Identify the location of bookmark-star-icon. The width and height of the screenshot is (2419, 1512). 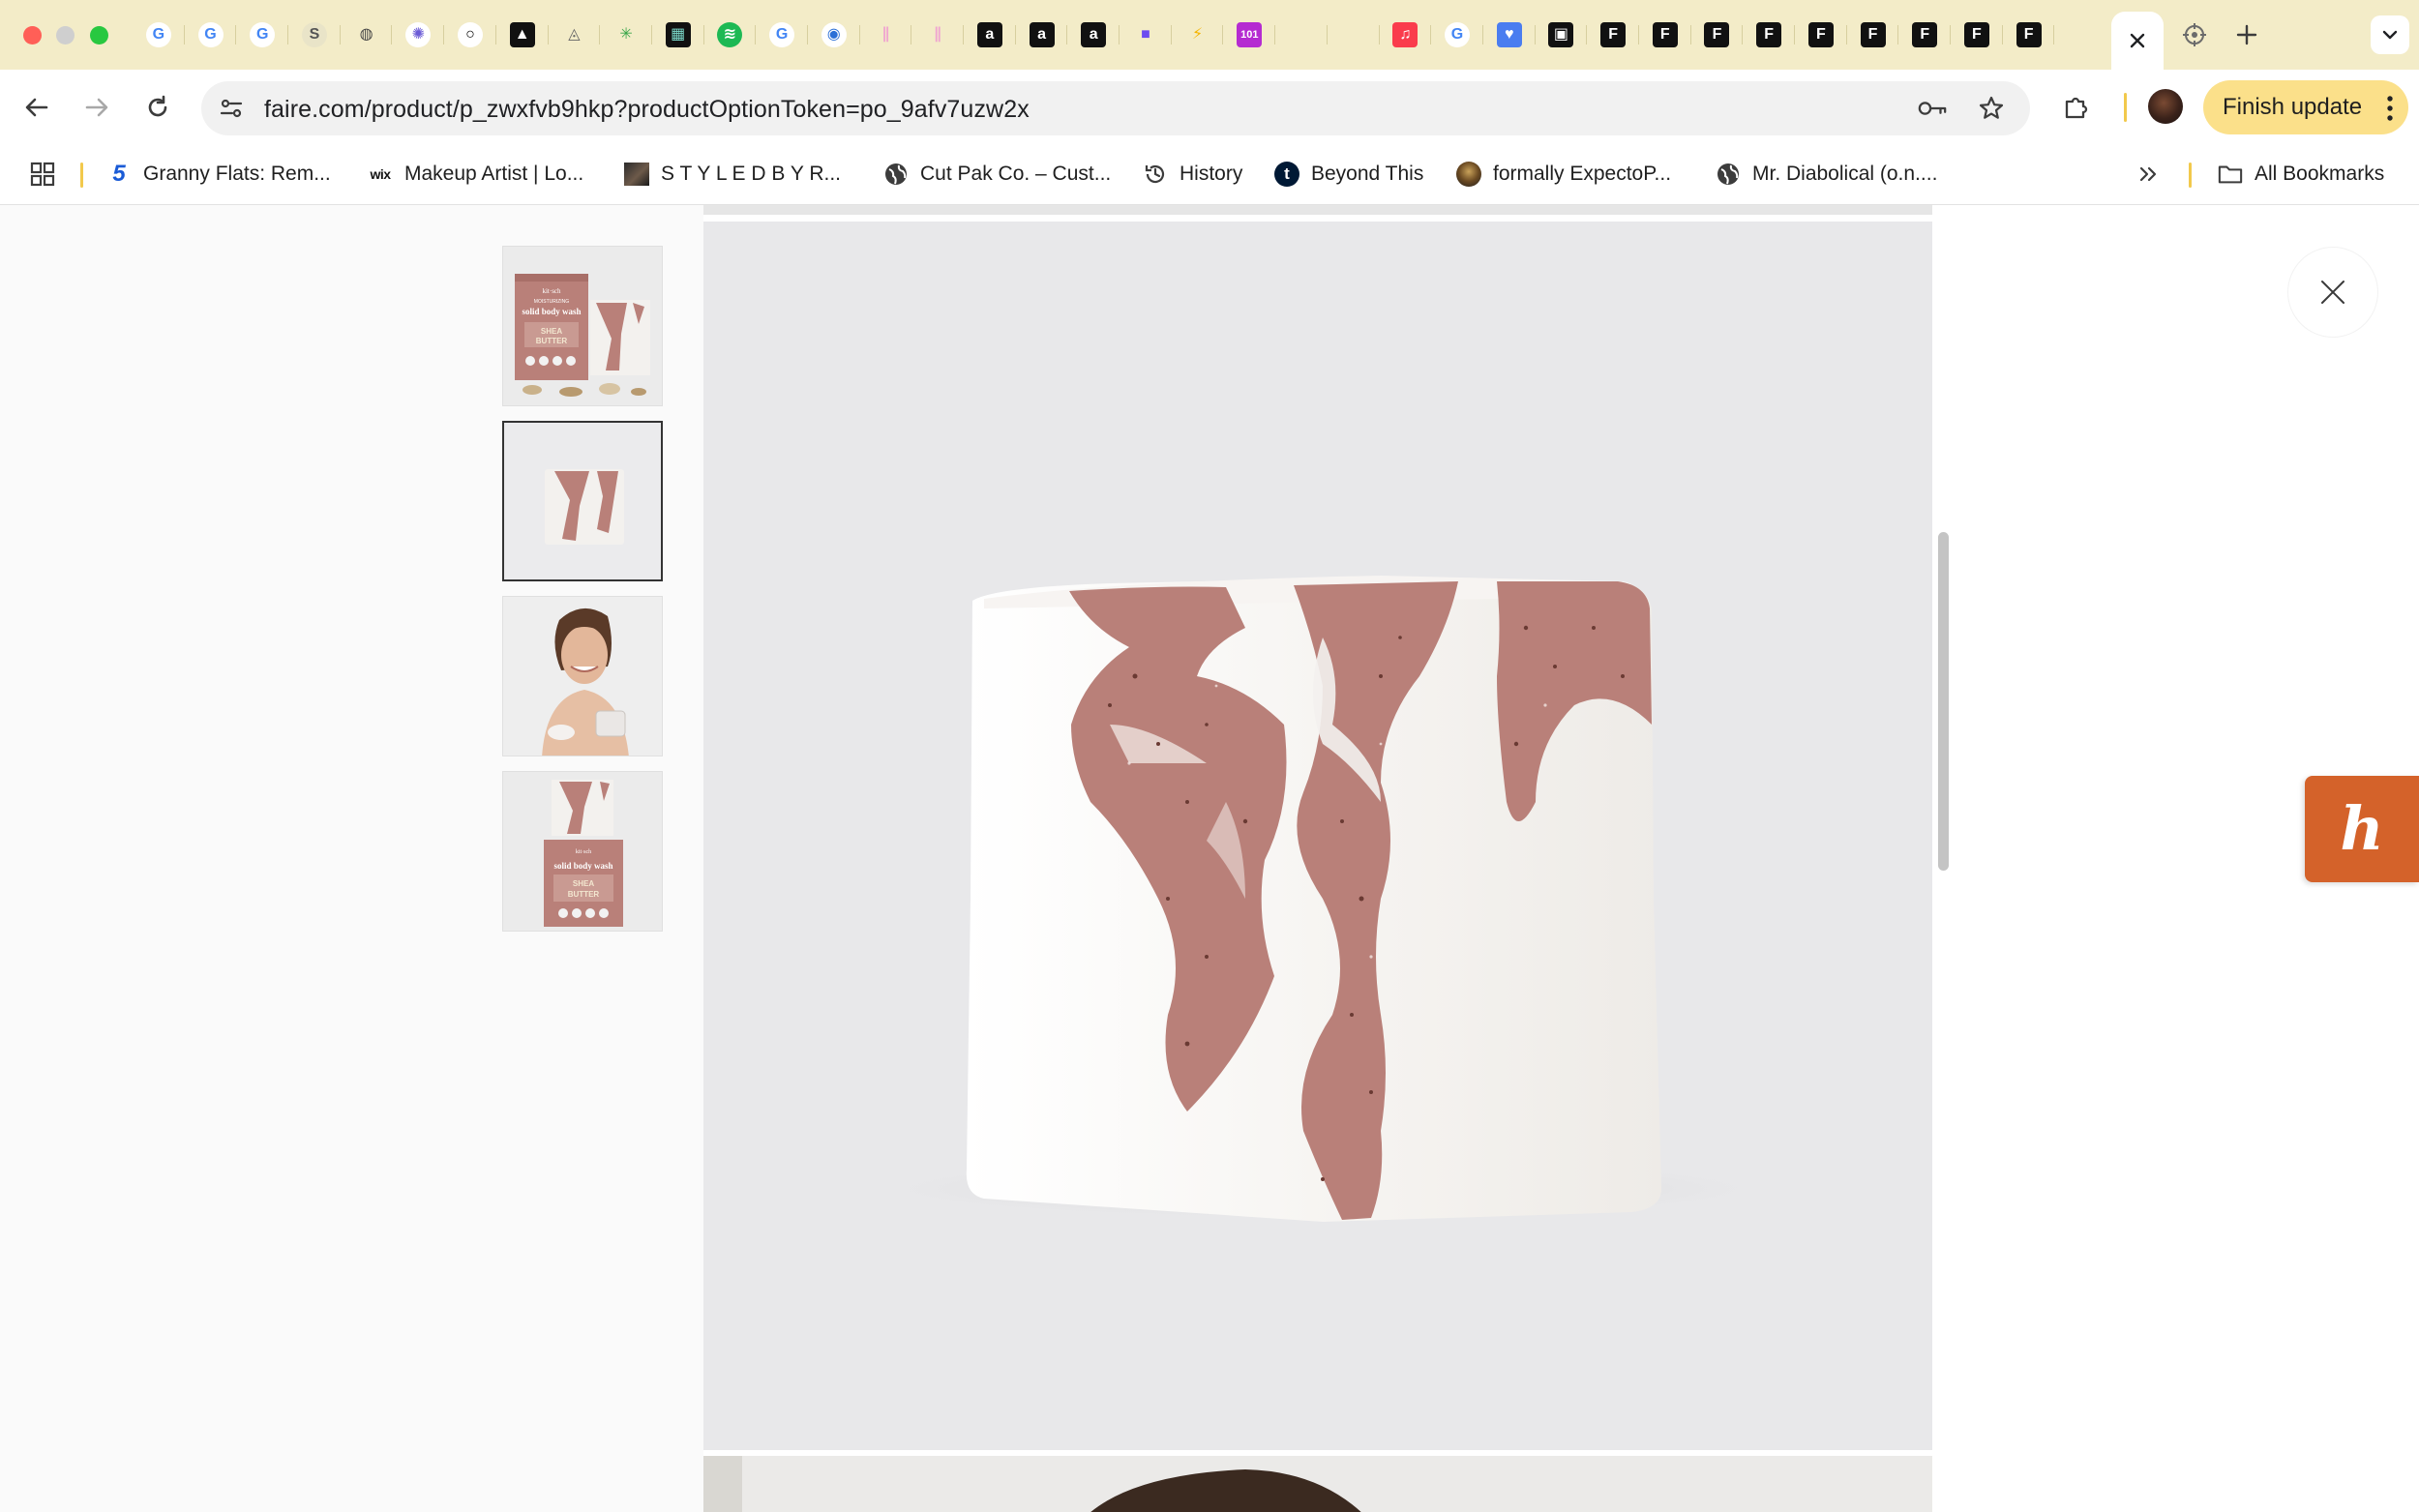
(1992, 108).